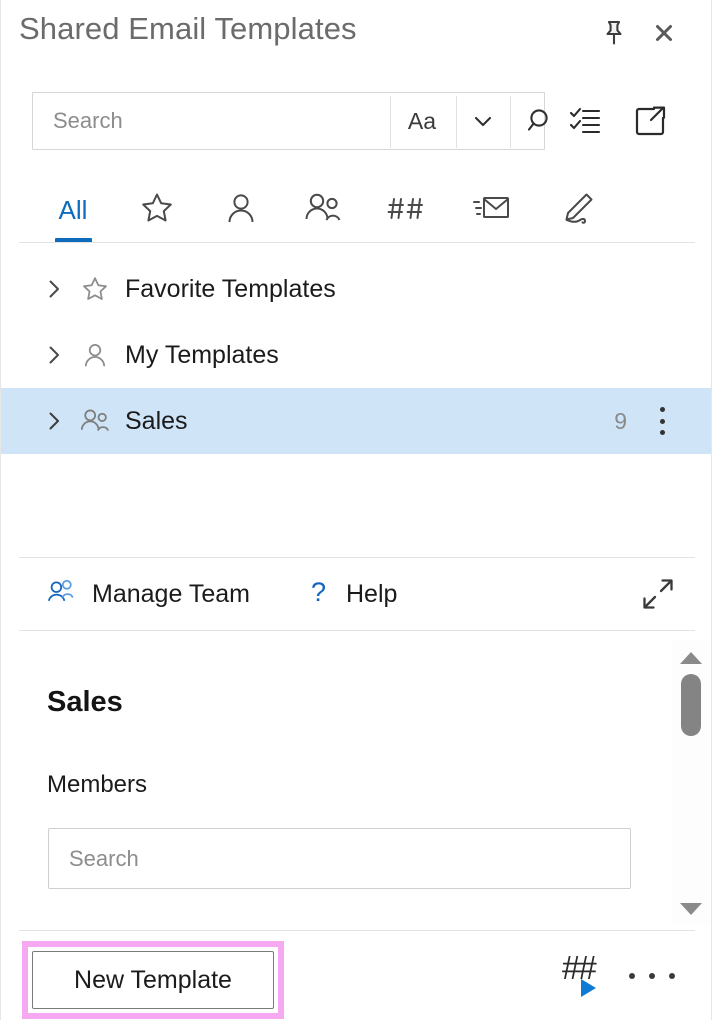 This screenshot has height=1020, width=712. Describe the element at coordinates (585, 121) in the screenshot. I see `checklist-icon` at that location.